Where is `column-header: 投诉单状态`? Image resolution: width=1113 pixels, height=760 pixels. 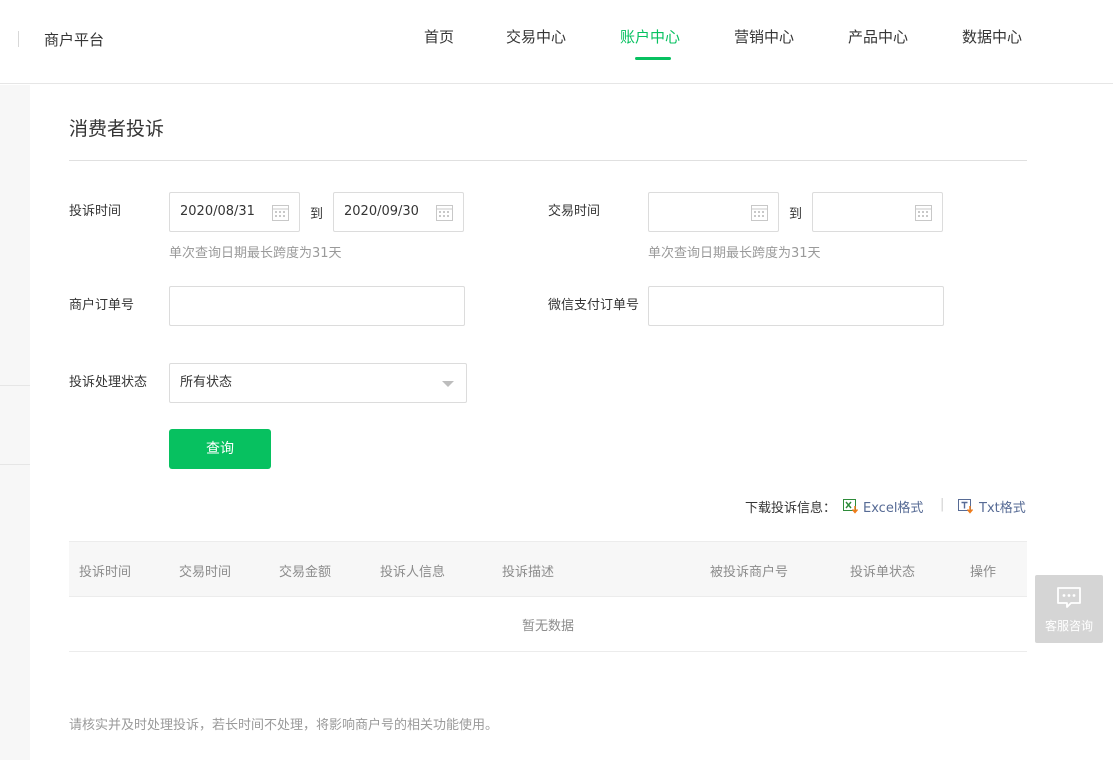 column-header: 投诉单状态 is located at coordinates (883, 572).